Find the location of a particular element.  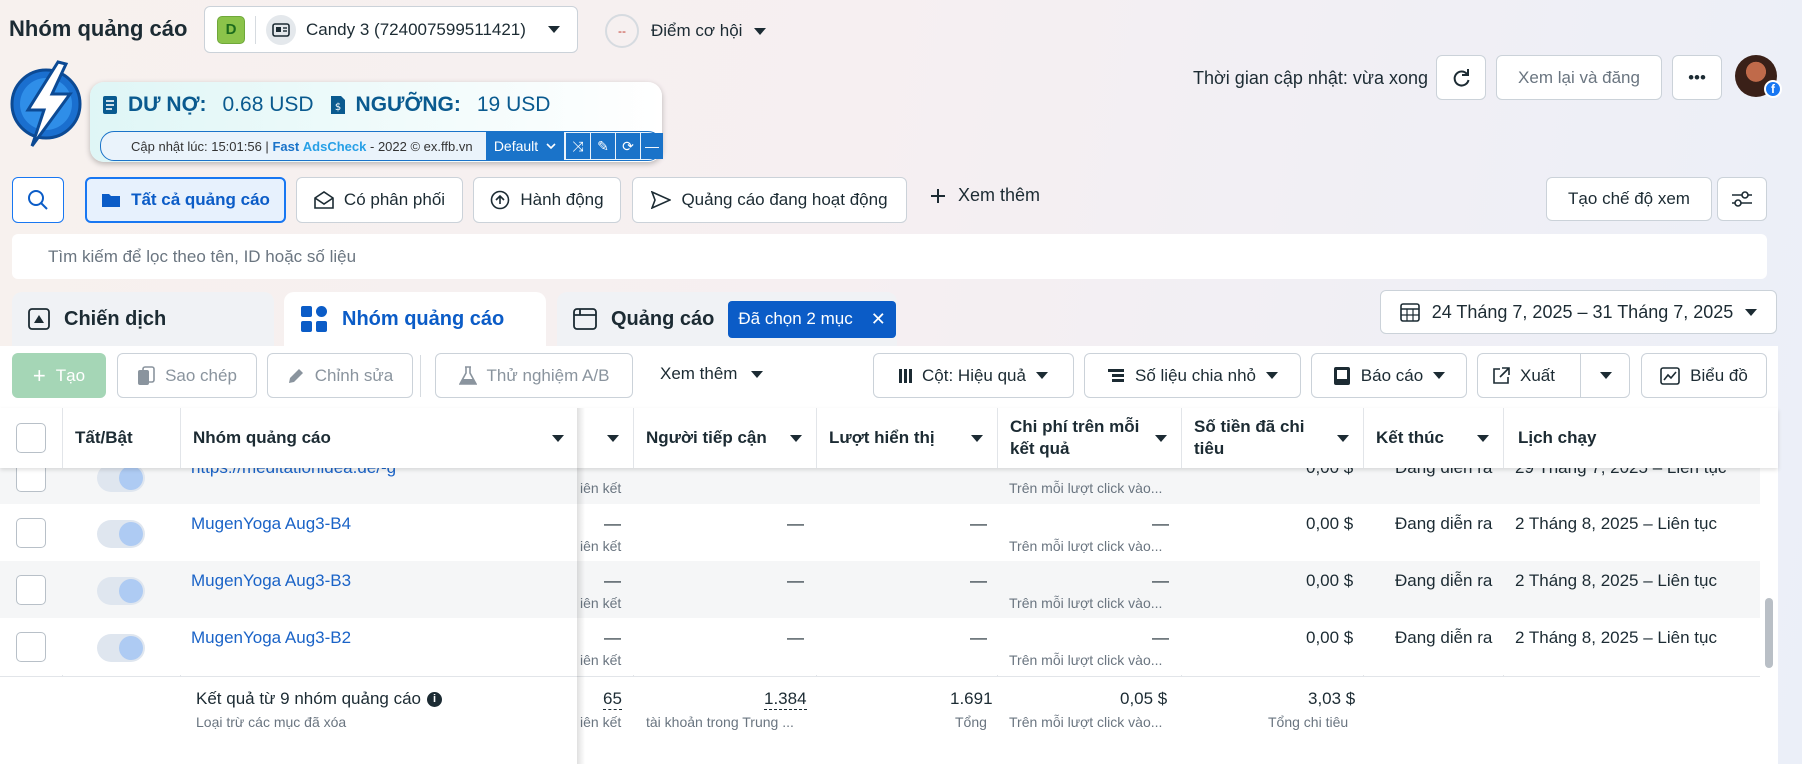

filter-active-ads-label: Quảng cáo đang hoạt động is located at coordinates (784, 199).